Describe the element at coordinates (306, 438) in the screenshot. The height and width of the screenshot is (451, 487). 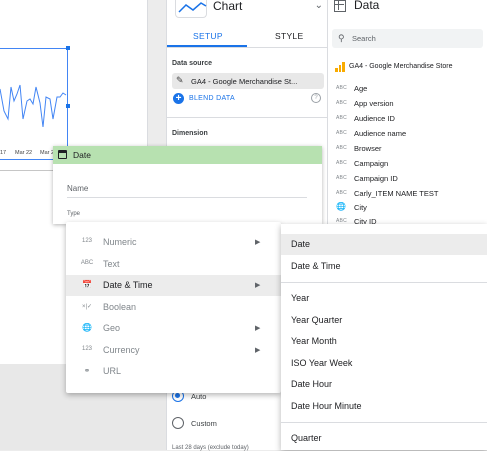
I see `submenu-item-label: Quarter` at that location.